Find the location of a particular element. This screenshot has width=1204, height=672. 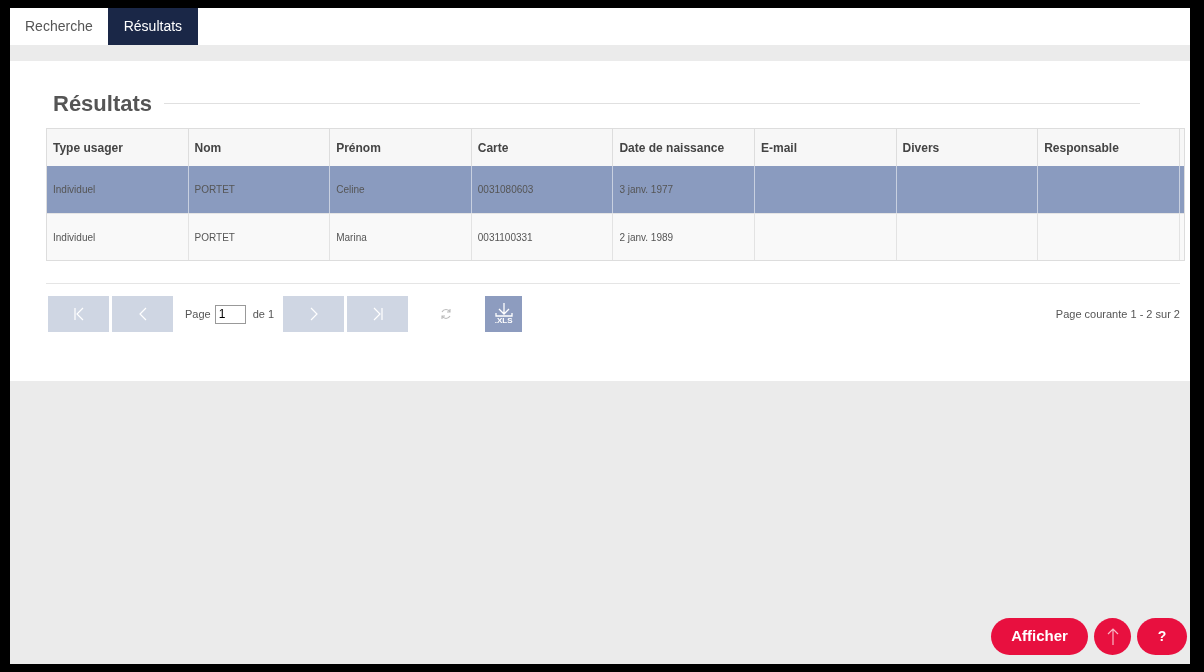

last-page-button is located at coordinates (378, 314).